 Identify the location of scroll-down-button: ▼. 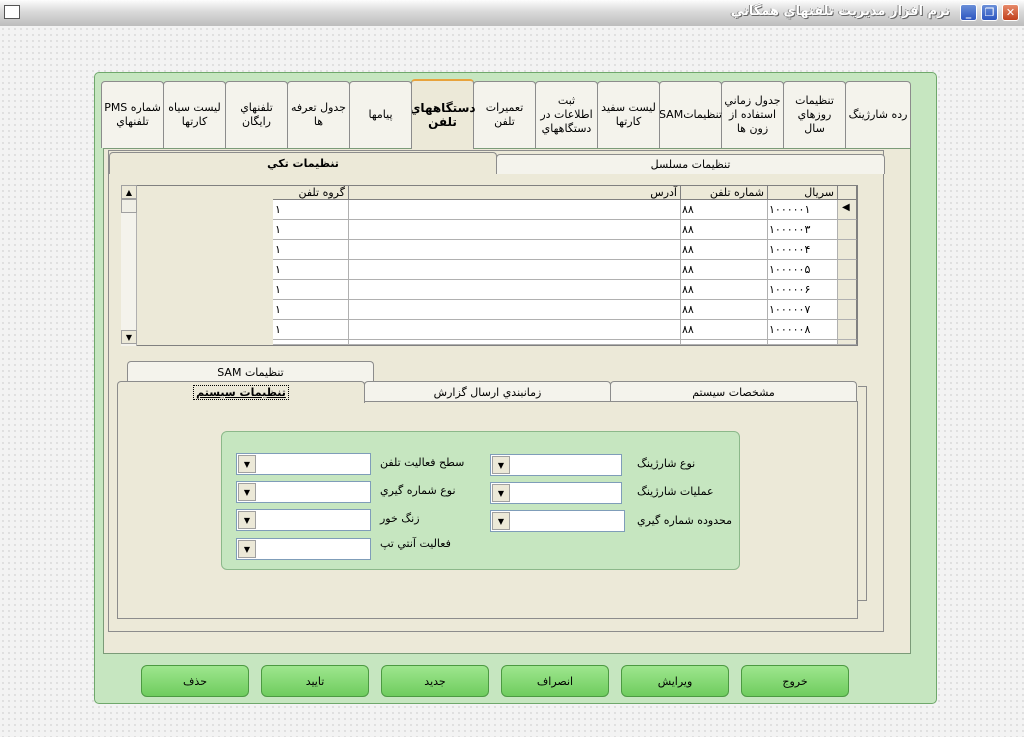
(129, 337).